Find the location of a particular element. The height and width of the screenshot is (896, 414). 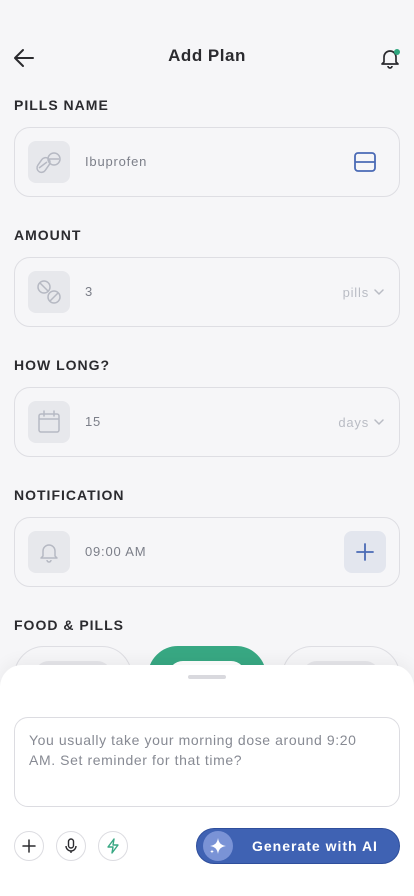

add-notification-button is located at coordinates (365, 552).